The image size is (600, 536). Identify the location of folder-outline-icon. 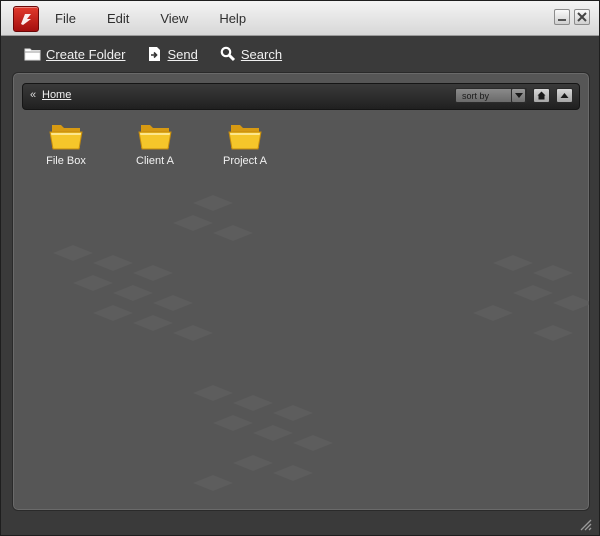
(32, 54).